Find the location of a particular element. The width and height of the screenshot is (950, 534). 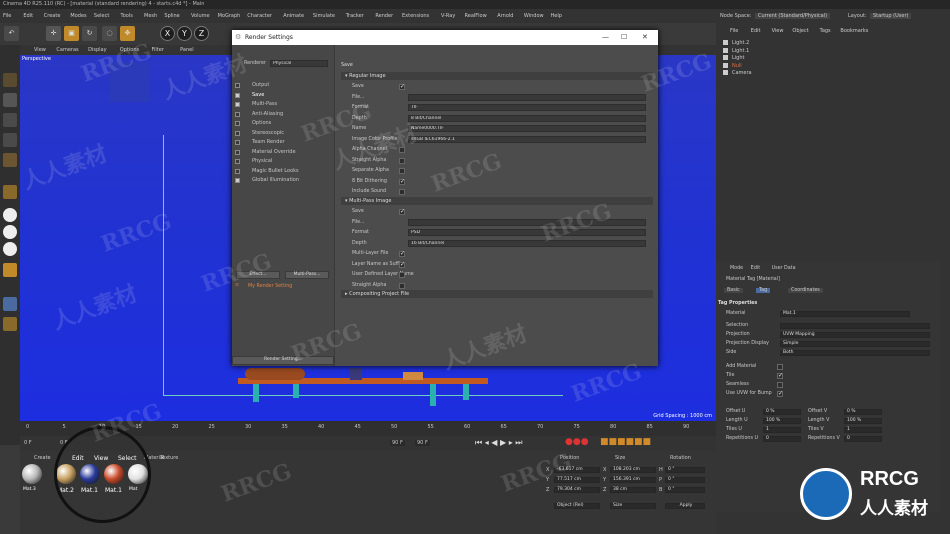

minimize-icon: — is located at coordinates (605, 37).